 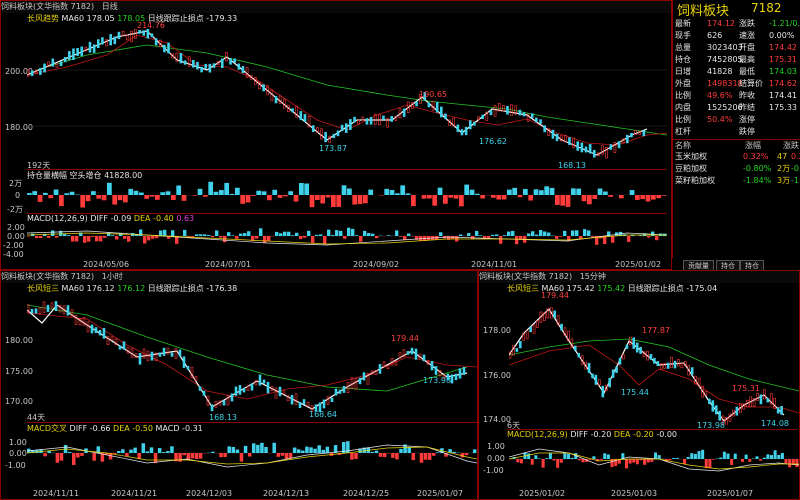 I want to click on top-toolbar-period: 日线, so click(x=110, y=6).